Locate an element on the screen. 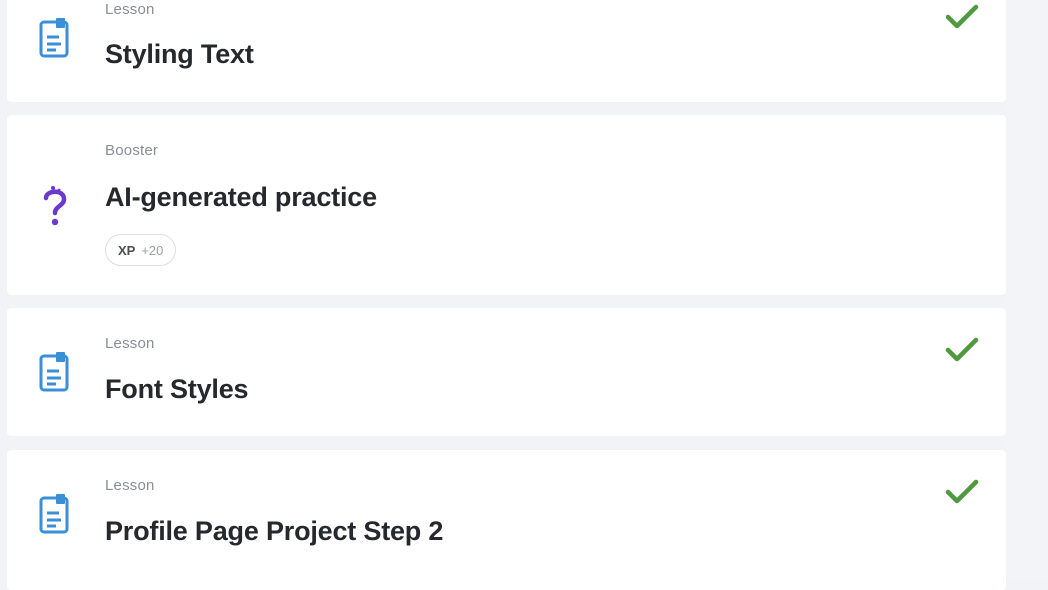 The height and width of the screenshot is (590, 1048). xp-label: XP is located at coordinates (127, 250).